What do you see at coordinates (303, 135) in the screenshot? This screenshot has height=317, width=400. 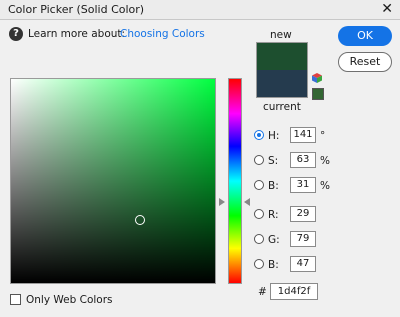 I see `hue-field: 141` at bounding box center [303, 135].